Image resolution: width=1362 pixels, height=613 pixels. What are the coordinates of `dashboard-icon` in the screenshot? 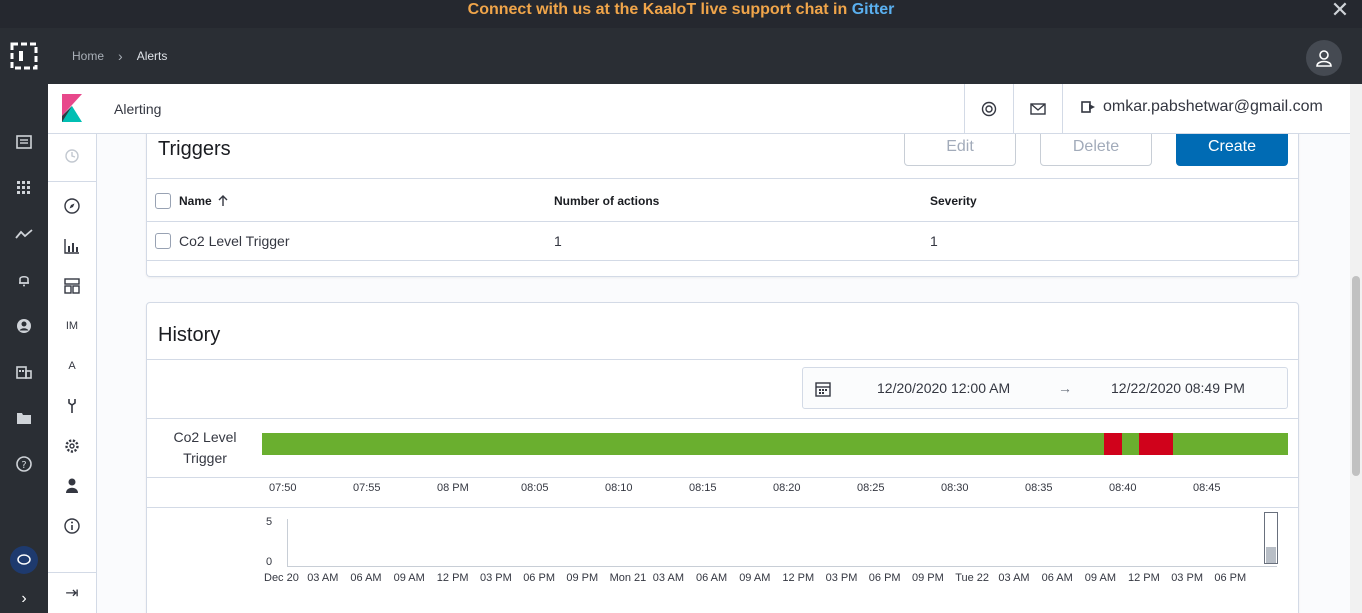 It's located at (24, 142).